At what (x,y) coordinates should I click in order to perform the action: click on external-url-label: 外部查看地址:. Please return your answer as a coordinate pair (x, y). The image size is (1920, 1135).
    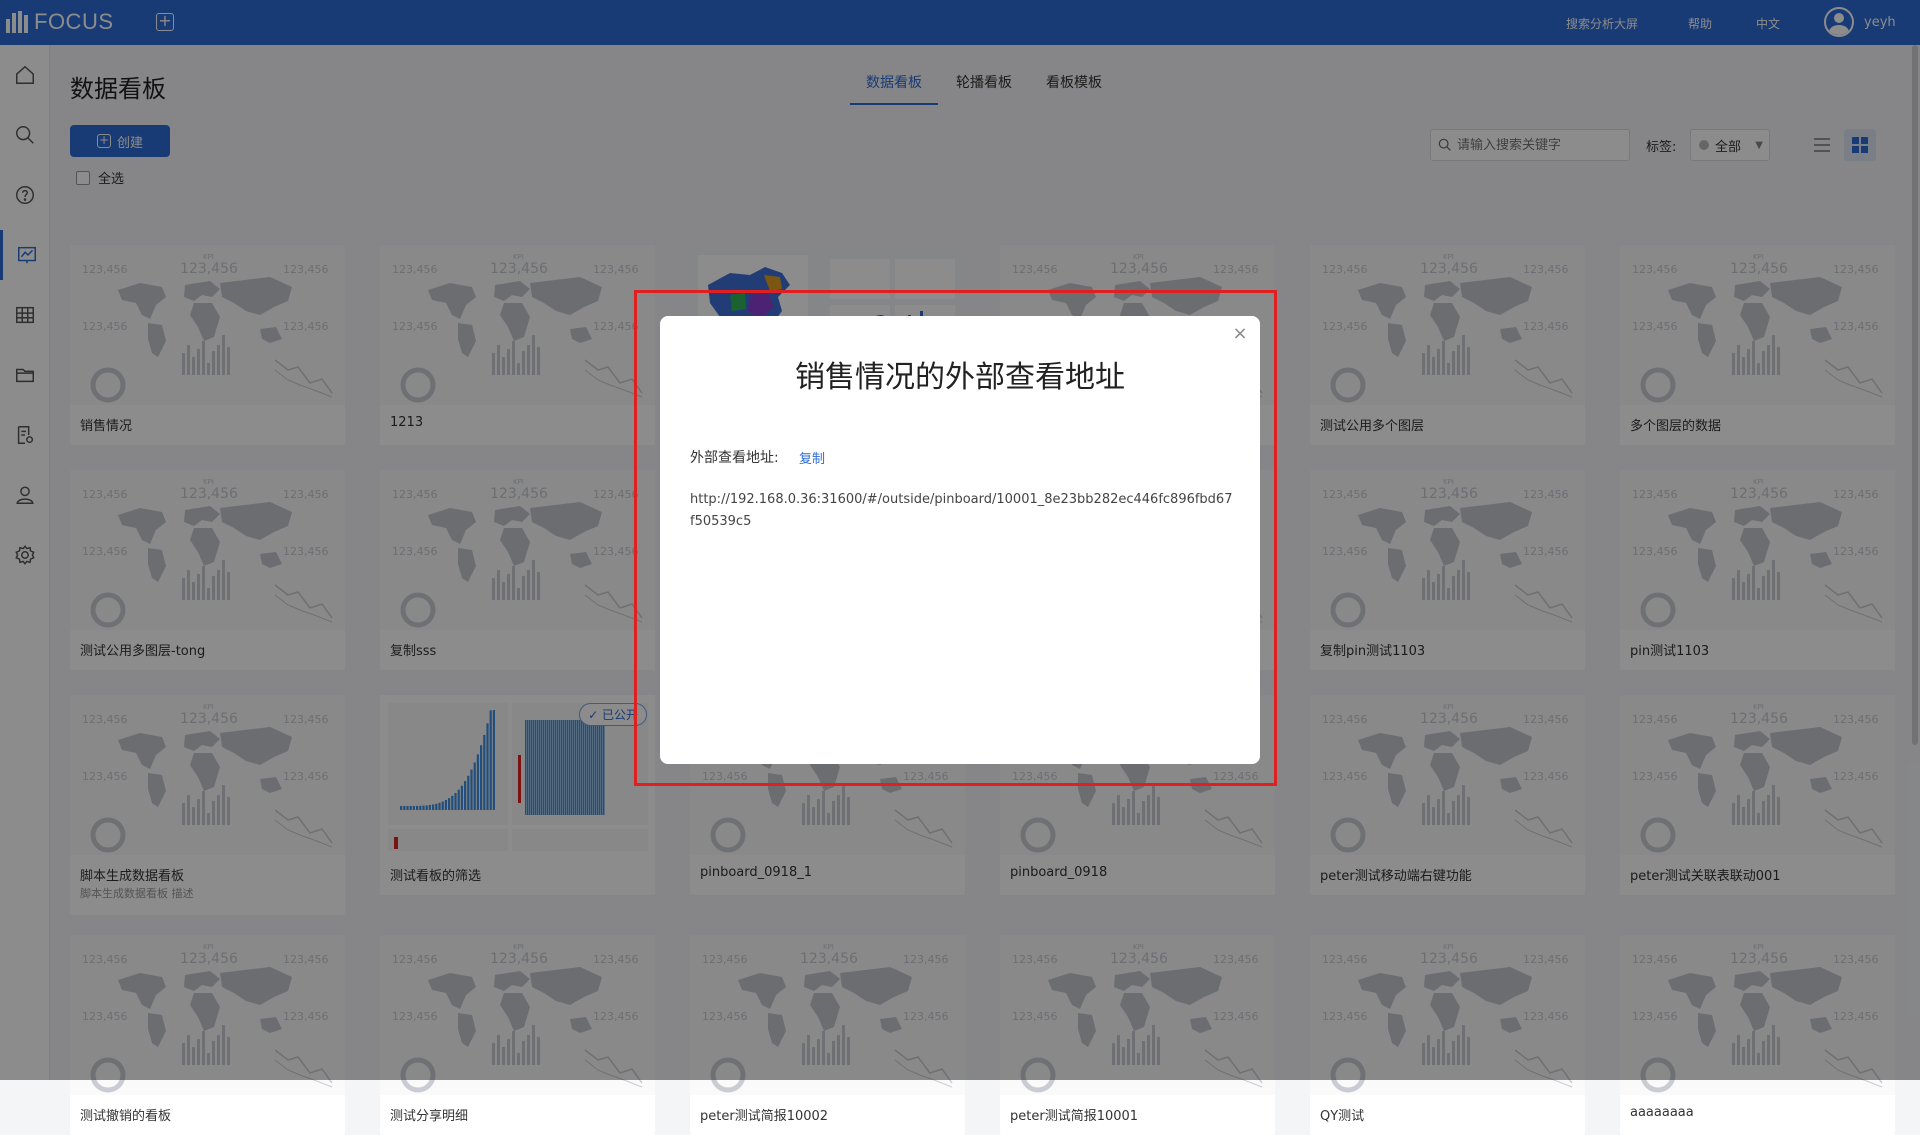
    Looking at the image, I should click on (734, 458).